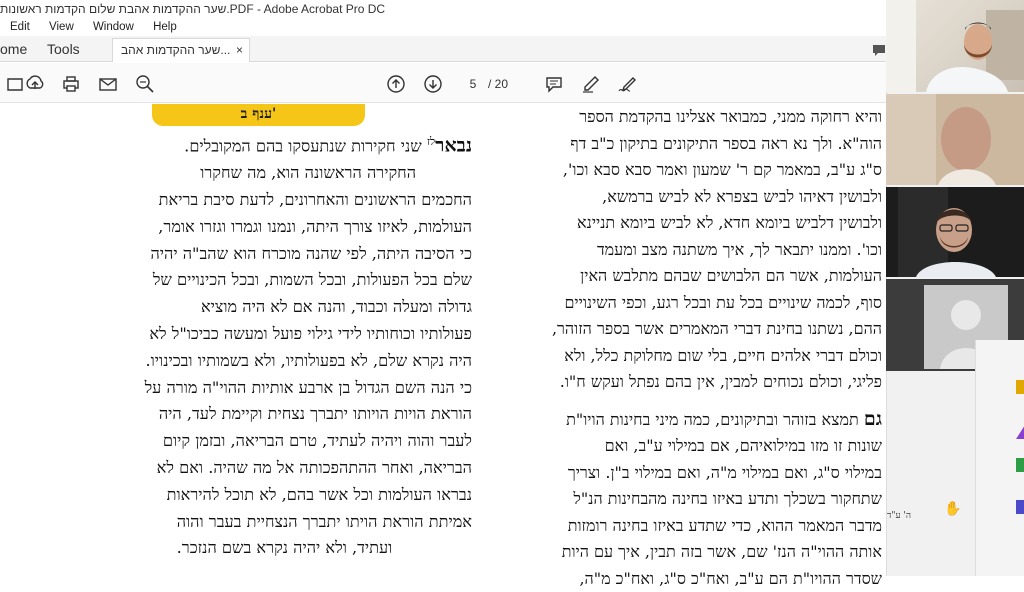  What do you see at coordinates (113, 27) in the screenshot?
I see `menu-window: Window` at bounding box center [113, 27].